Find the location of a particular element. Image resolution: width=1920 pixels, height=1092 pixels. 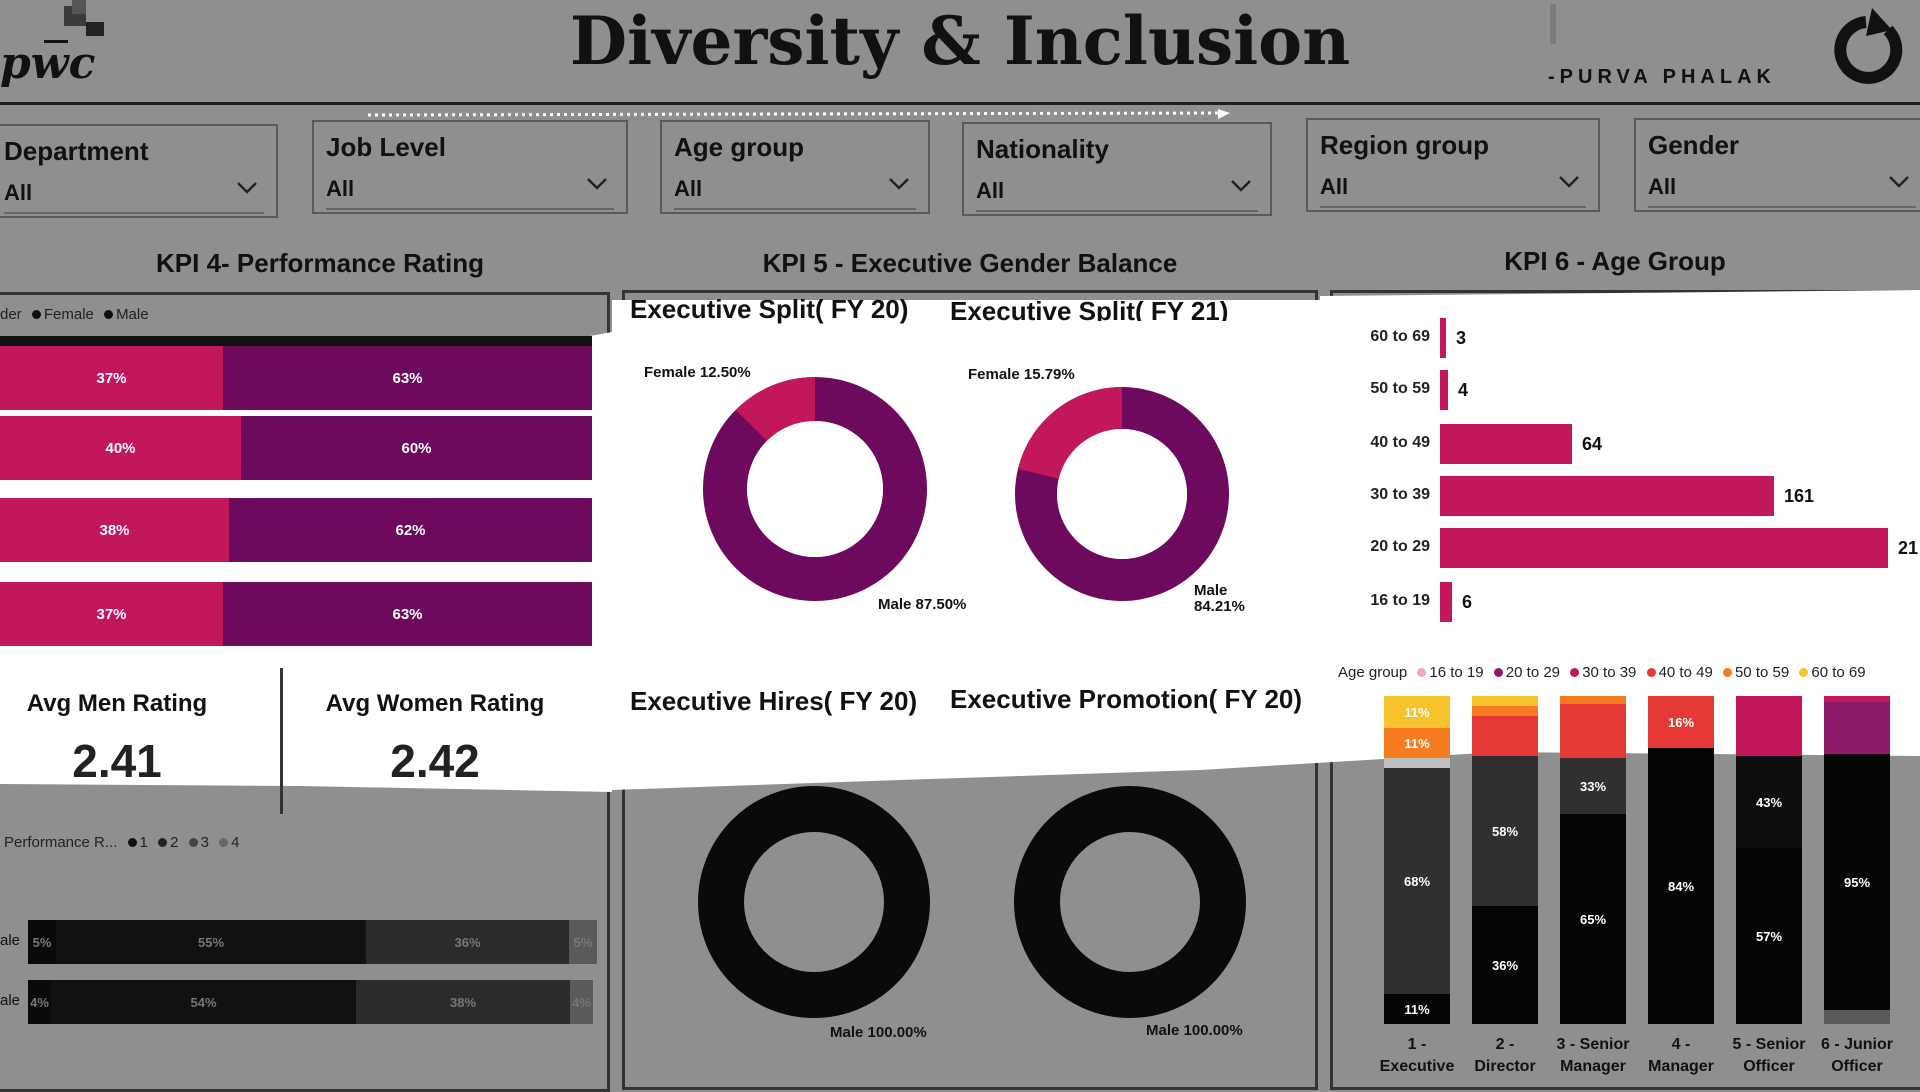

age-legend-50-59: 50 to 59 is located at coordinates (1762, 672).